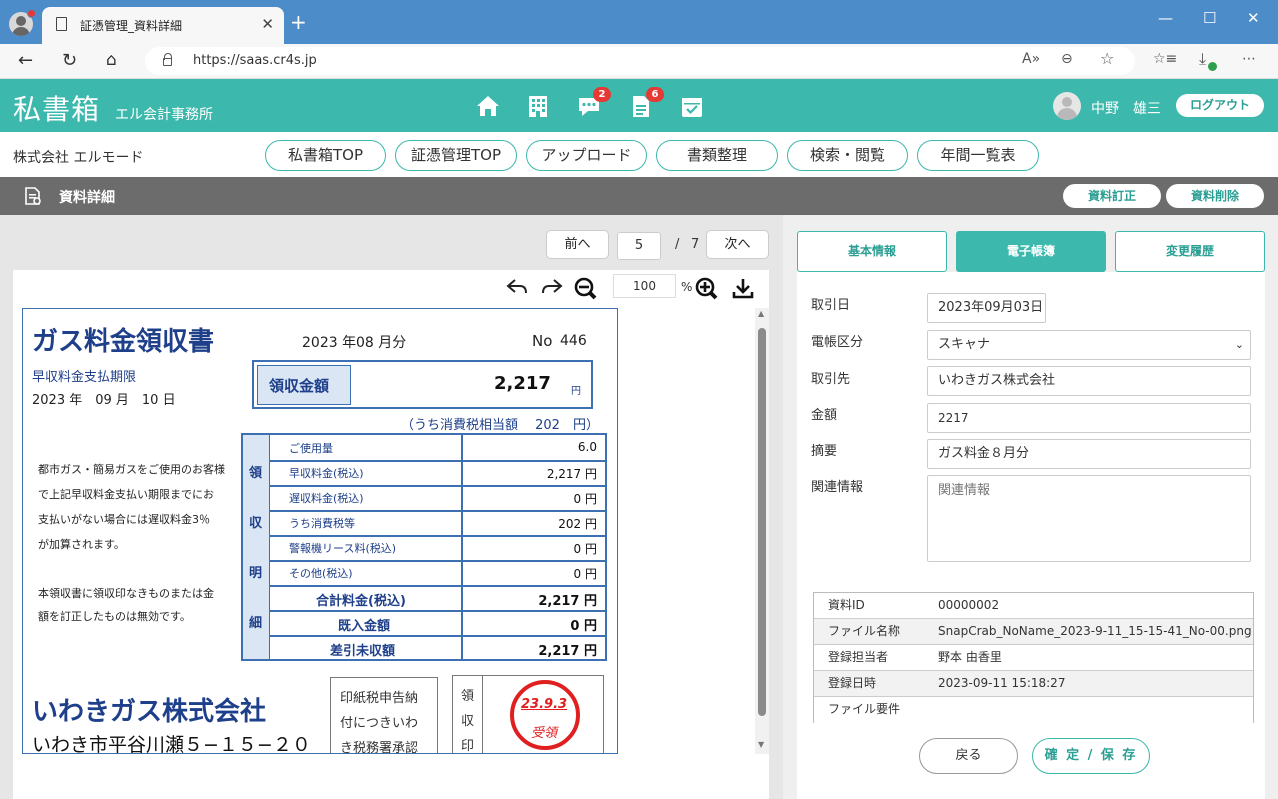  What do you see at coordinates (256, 573) in the screenshot?
I see `side-char: 明` at bounding box center [256, 573].